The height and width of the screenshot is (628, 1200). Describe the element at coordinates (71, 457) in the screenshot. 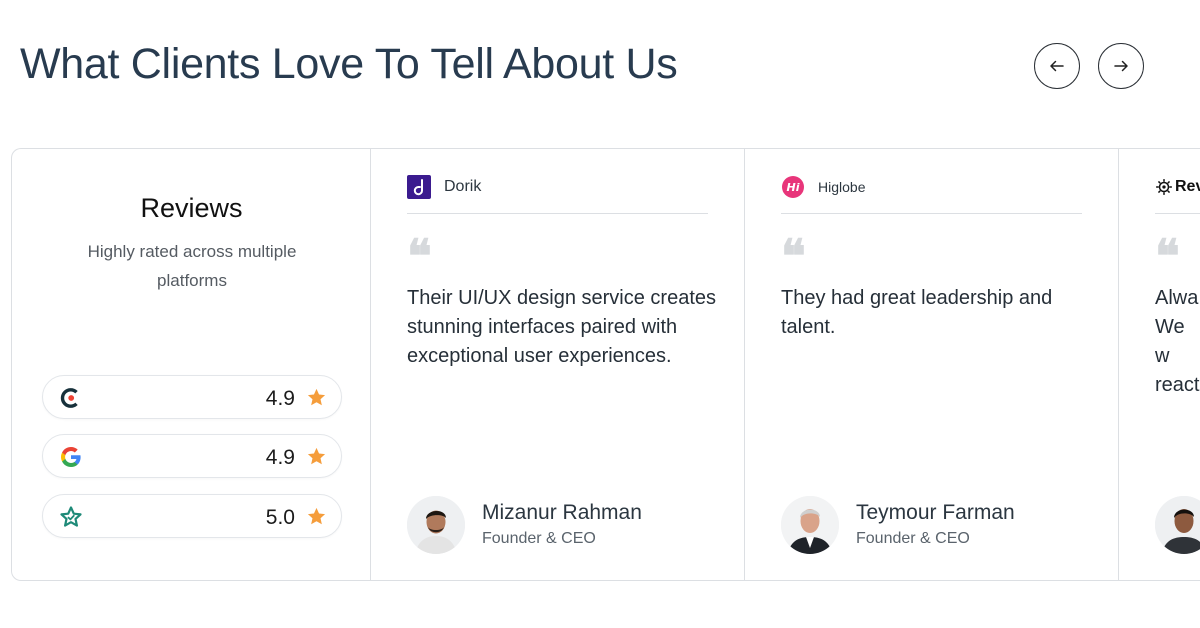

I see `google-logo-icon` at that location.